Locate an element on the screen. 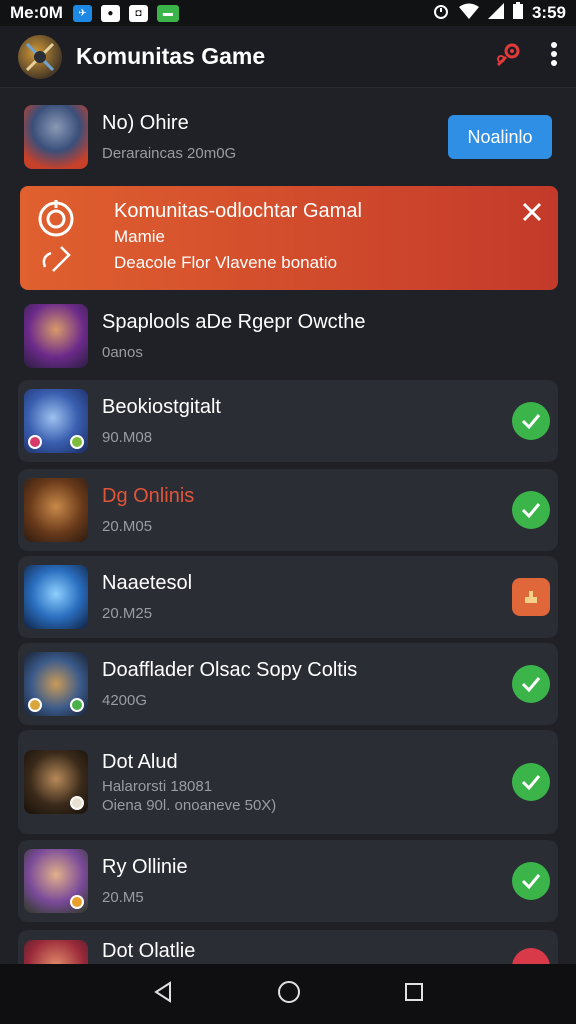  more-vert-icon is located at coordinates (554, 56).